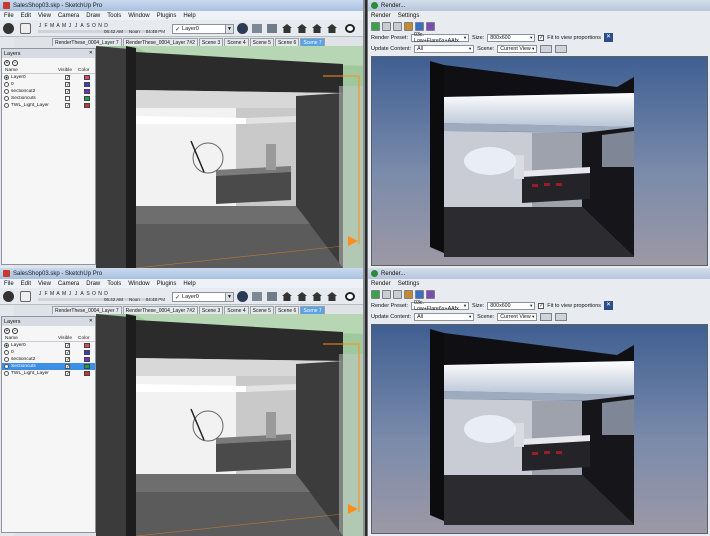  Describe the element at coordinates (68, 70) in the screenshot. I see `column-visible: Visible` at that location.